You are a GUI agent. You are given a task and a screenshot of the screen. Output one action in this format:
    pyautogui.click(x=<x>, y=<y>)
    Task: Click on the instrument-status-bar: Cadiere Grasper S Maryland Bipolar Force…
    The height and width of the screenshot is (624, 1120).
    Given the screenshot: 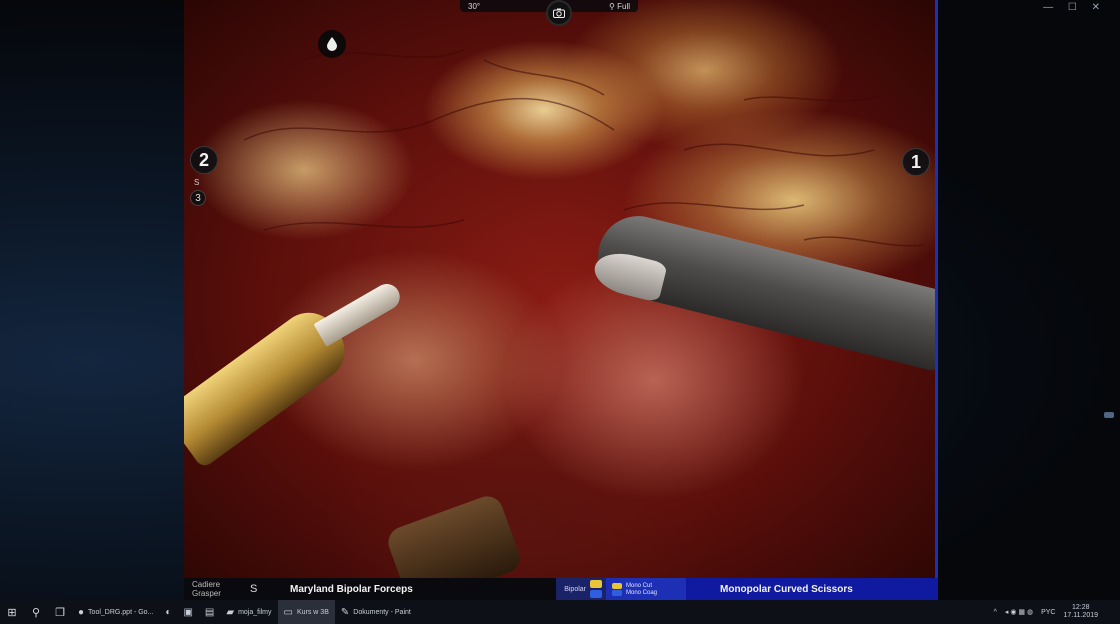 What is the action you would take?
    pyautogui.click(x=561, y=589)
    